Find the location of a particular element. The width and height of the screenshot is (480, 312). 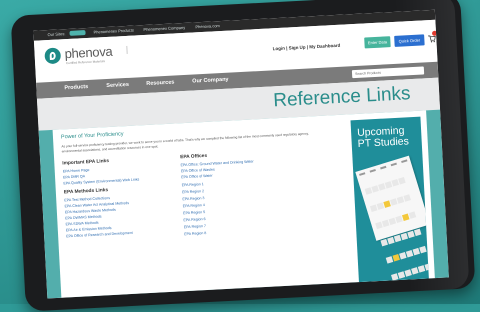

logo-side-divider is located at coordinates (139, 49).